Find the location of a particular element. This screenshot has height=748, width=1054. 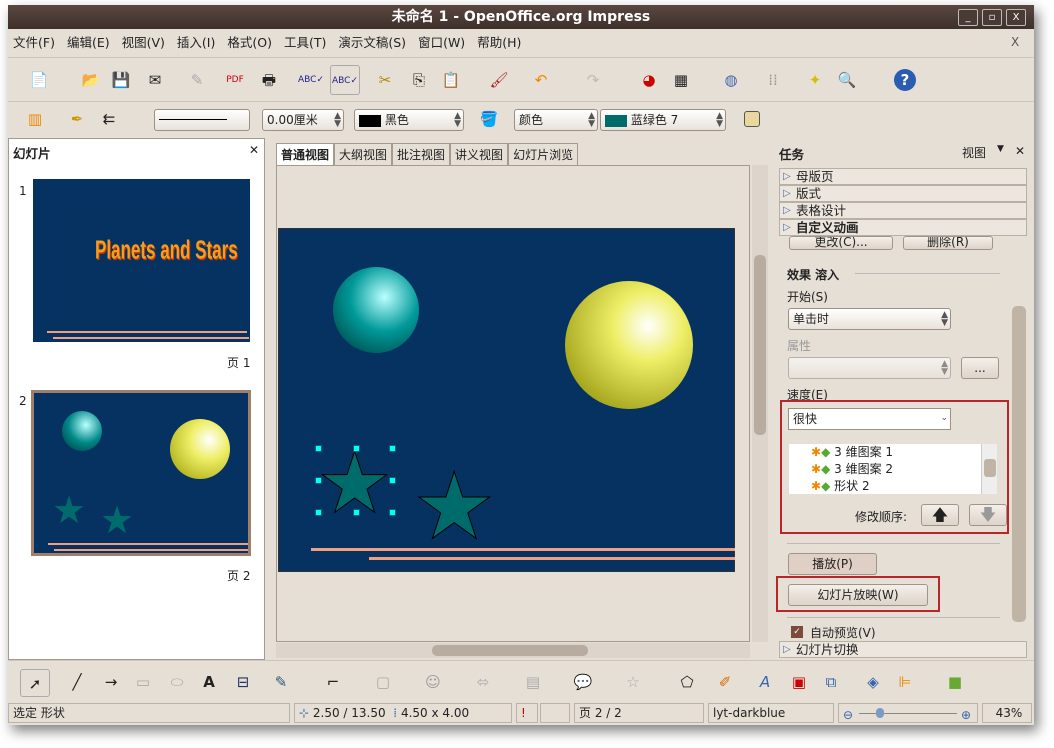

image-icon: ▣ is located at coordinates (799, 682).